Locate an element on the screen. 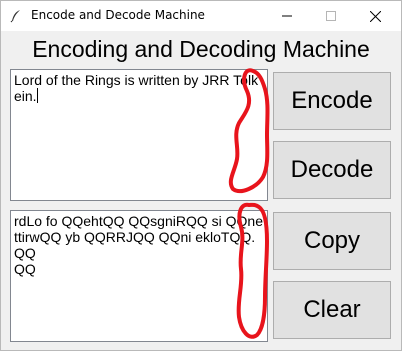 Image resolution: width=402 pixels, height=351 pixels. minimize-button is located at coordinates (287, 16).